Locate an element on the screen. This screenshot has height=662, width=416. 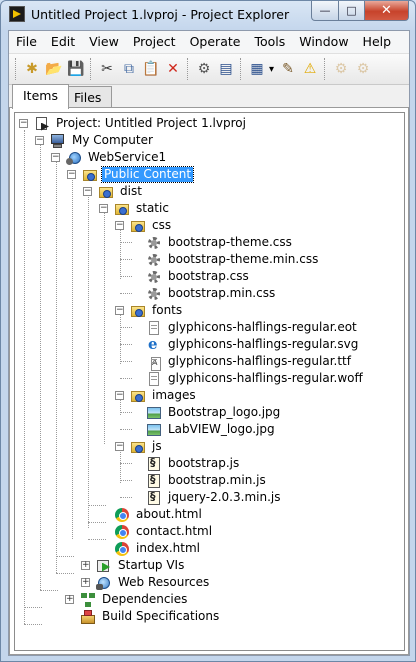
tree-item: bootstrap-theme.css is located at coordinates (220, 242).